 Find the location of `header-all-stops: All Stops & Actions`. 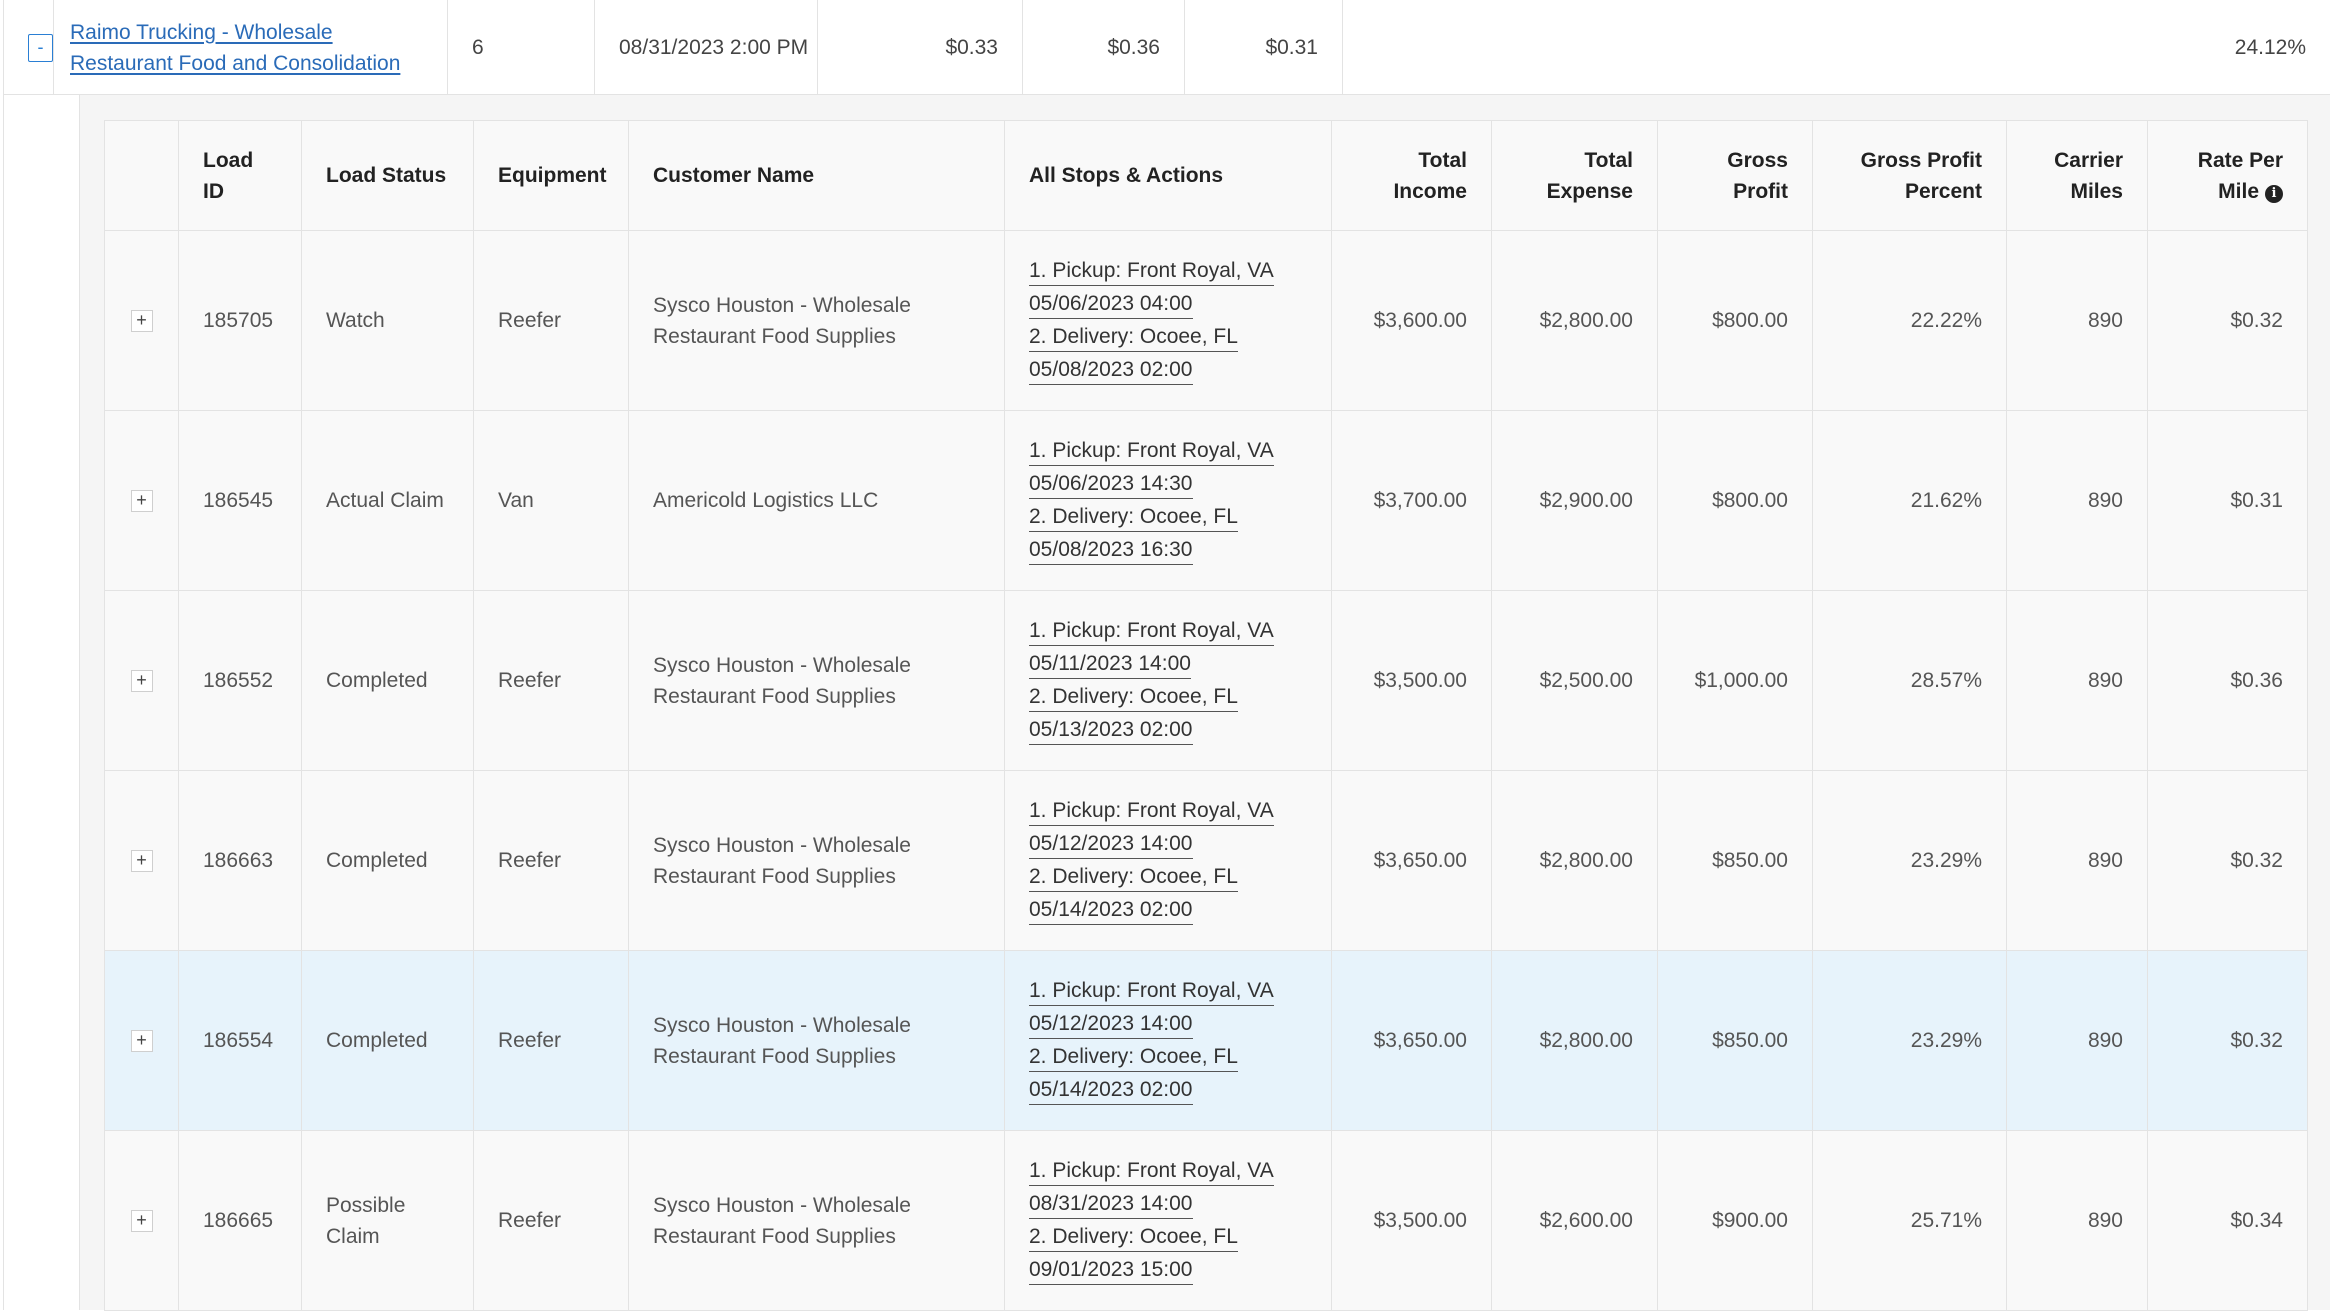

header-all-stops: All Stops & Actions is located at coordinates (1168, 175).